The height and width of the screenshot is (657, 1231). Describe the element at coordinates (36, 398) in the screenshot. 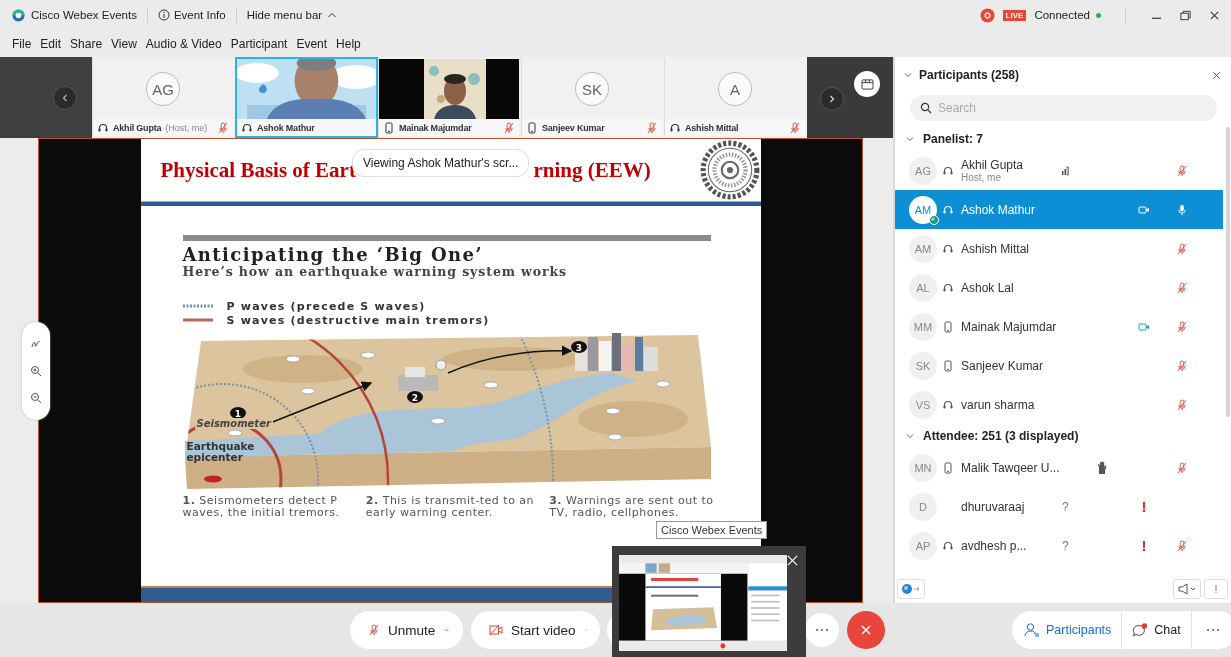

I see `zoom-out-icon` at that location.